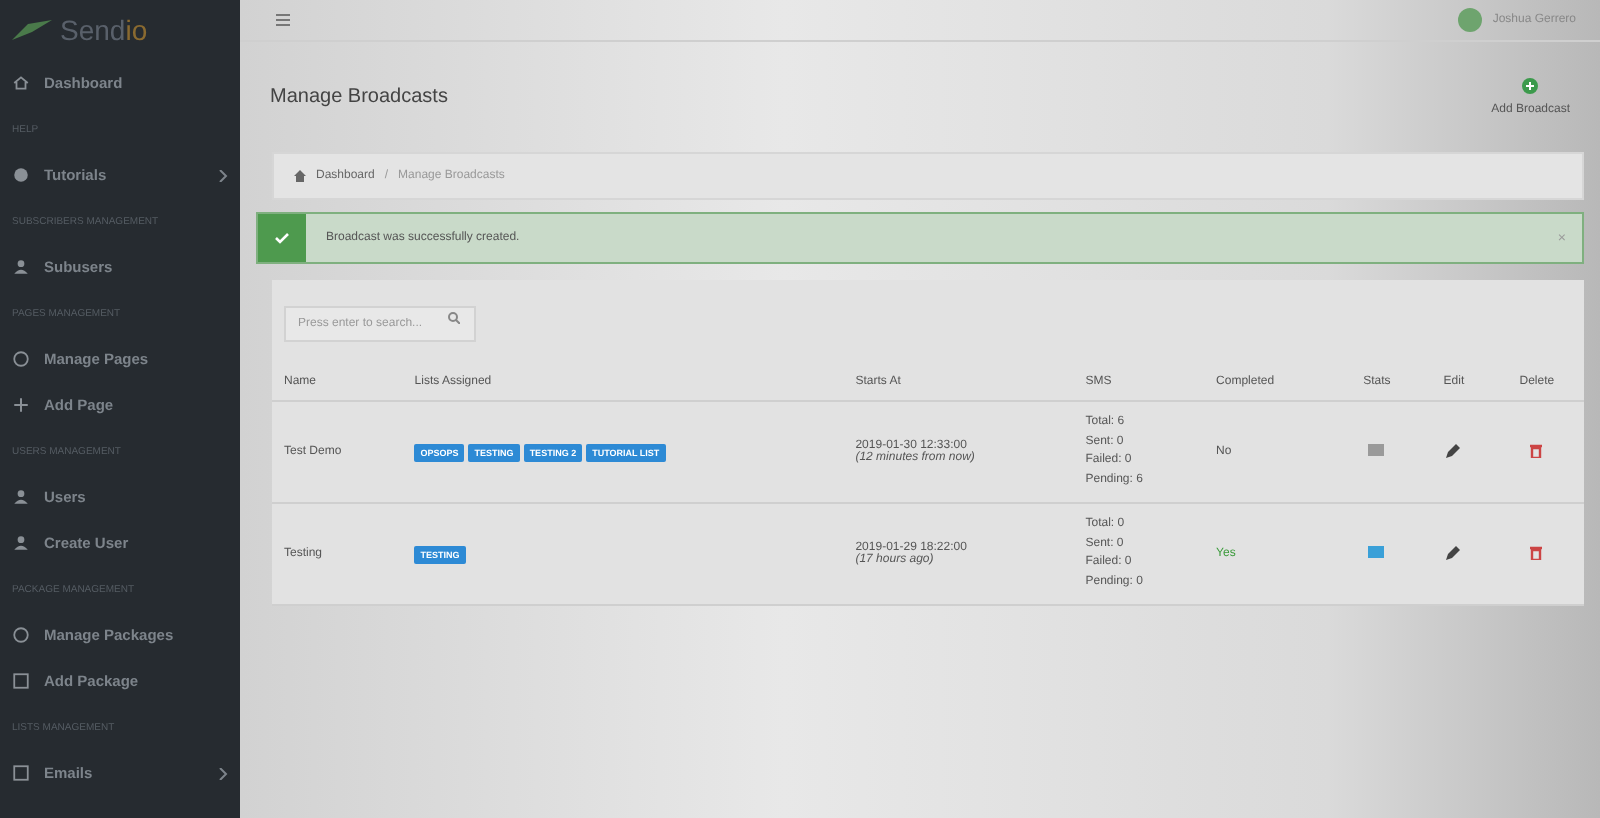 The height and width of the screenshot is (818, 1600). What do you see at coordinates (359, 97) in the screenshot?
I see `page-title: Manage Broadcasts` at bounding box center [359, 97].